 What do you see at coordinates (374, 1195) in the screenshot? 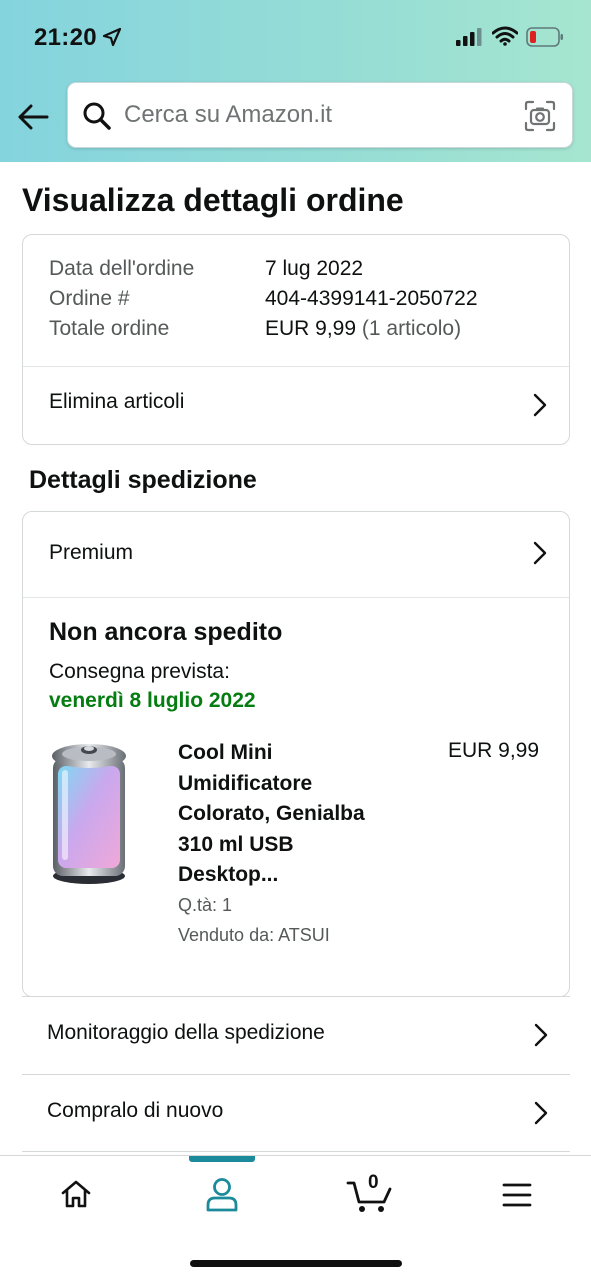
I see `nav-cart: 0` at bounding box center [374, 1195].